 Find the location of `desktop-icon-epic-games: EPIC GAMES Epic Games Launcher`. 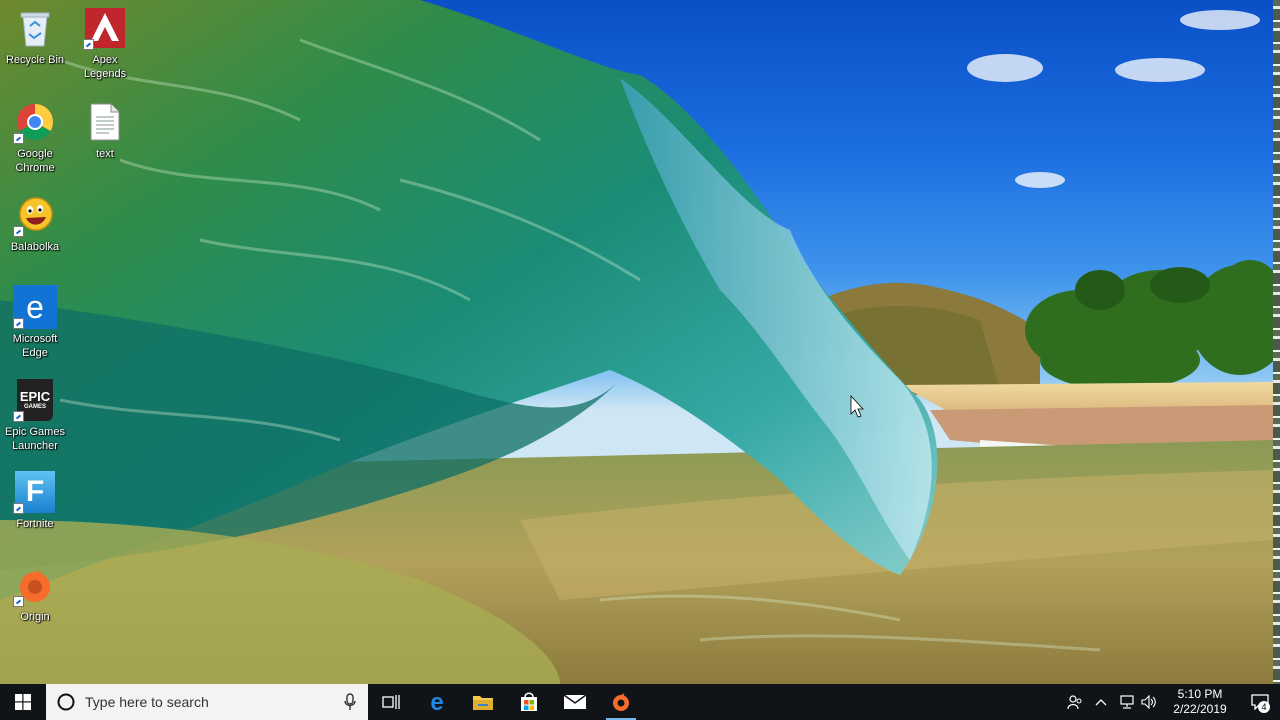

desktop-icon-epic-games: EPIC GAMES Epic Games Launcher is located at coordinates (35, 415).